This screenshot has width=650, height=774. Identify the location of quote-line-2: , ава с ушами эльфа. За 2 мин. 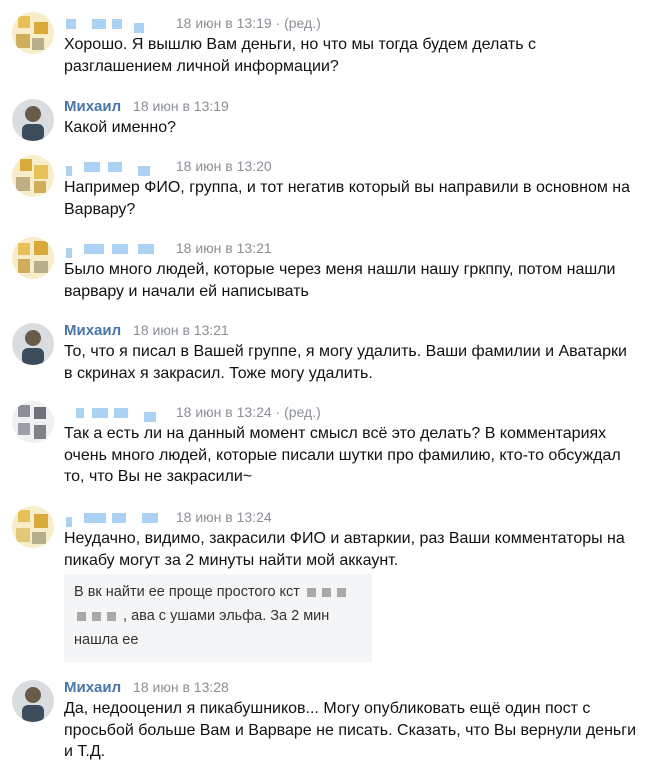
(201, 616).